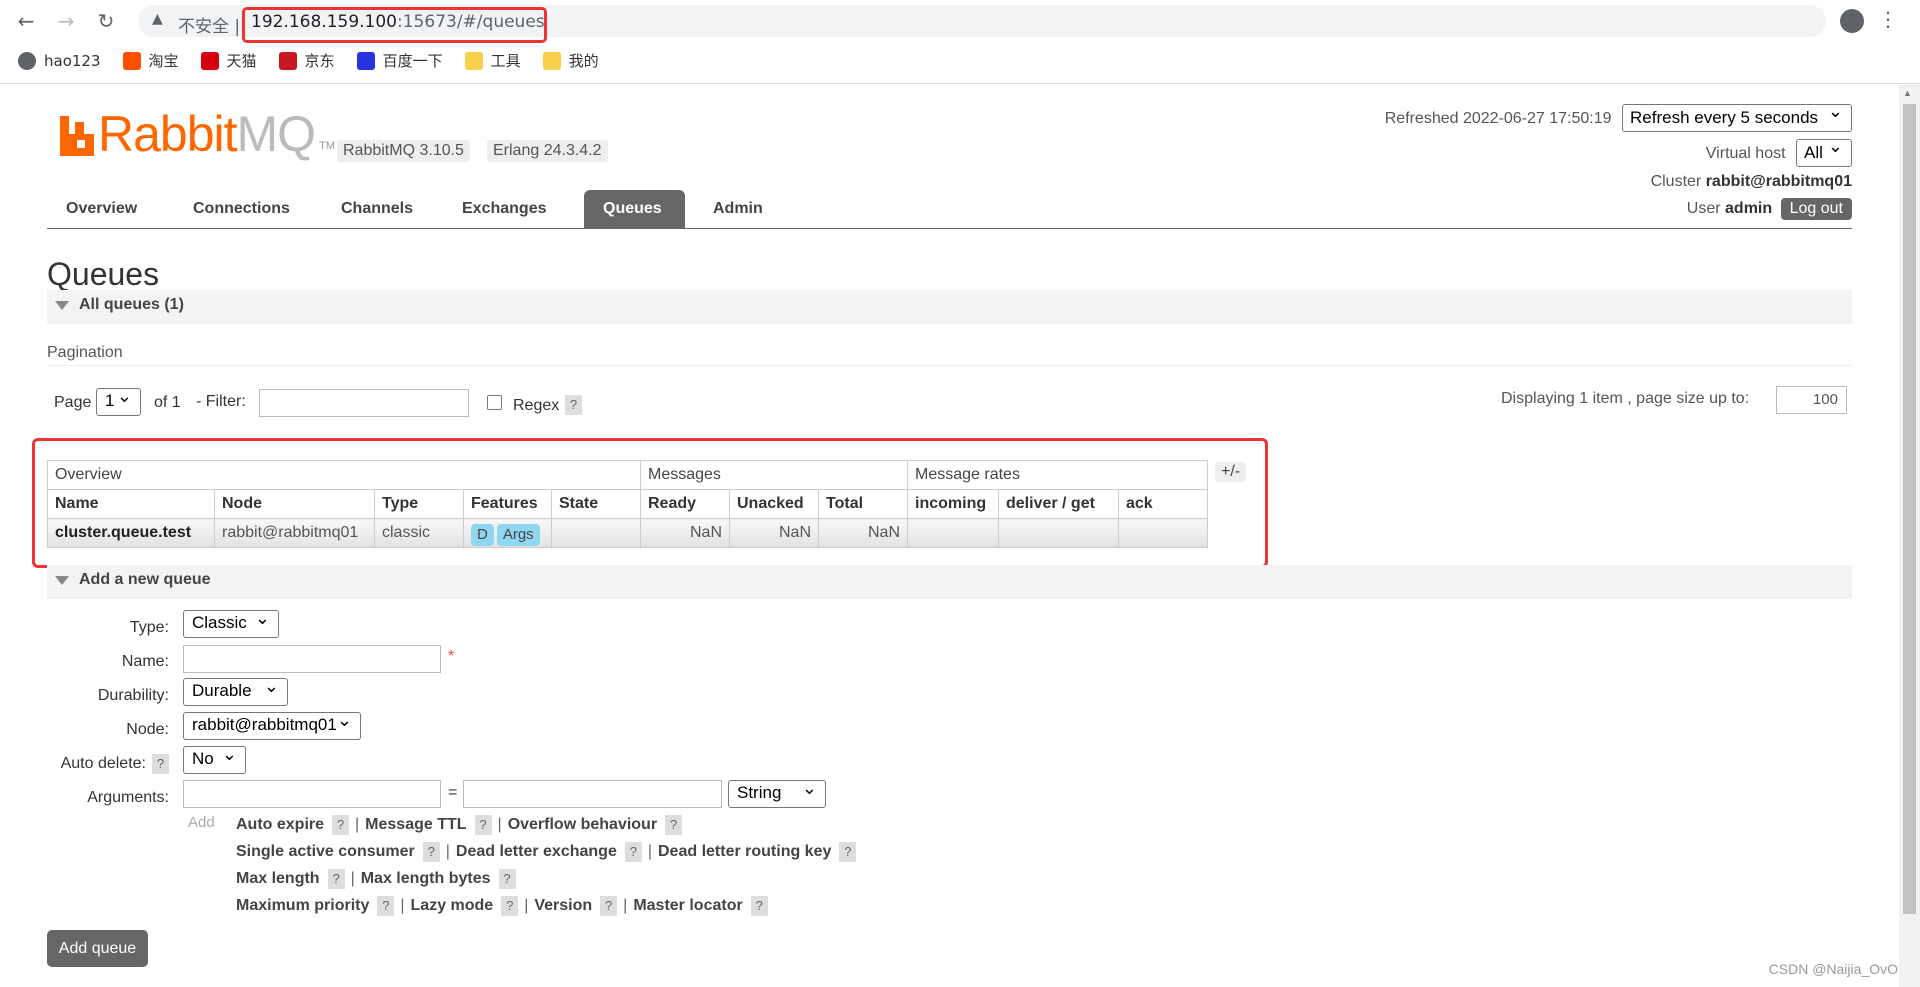 The width and height of the screenshot is (1920, 987). What do you see at coordinates (744, 851) in the screenshot?
I see `arg-dead-letter-routing-key-link: Dead letter routing key` at bounding box center [744, 851].